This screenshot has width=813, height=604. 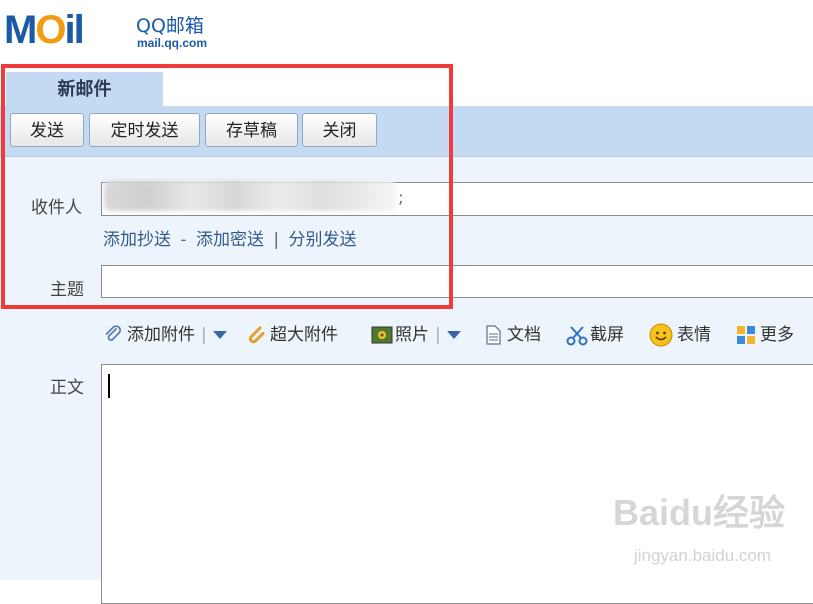 What do you see at coordinates (493, 335) in the screenshot?
I see `document-icon` at bounding box center [493, 335].